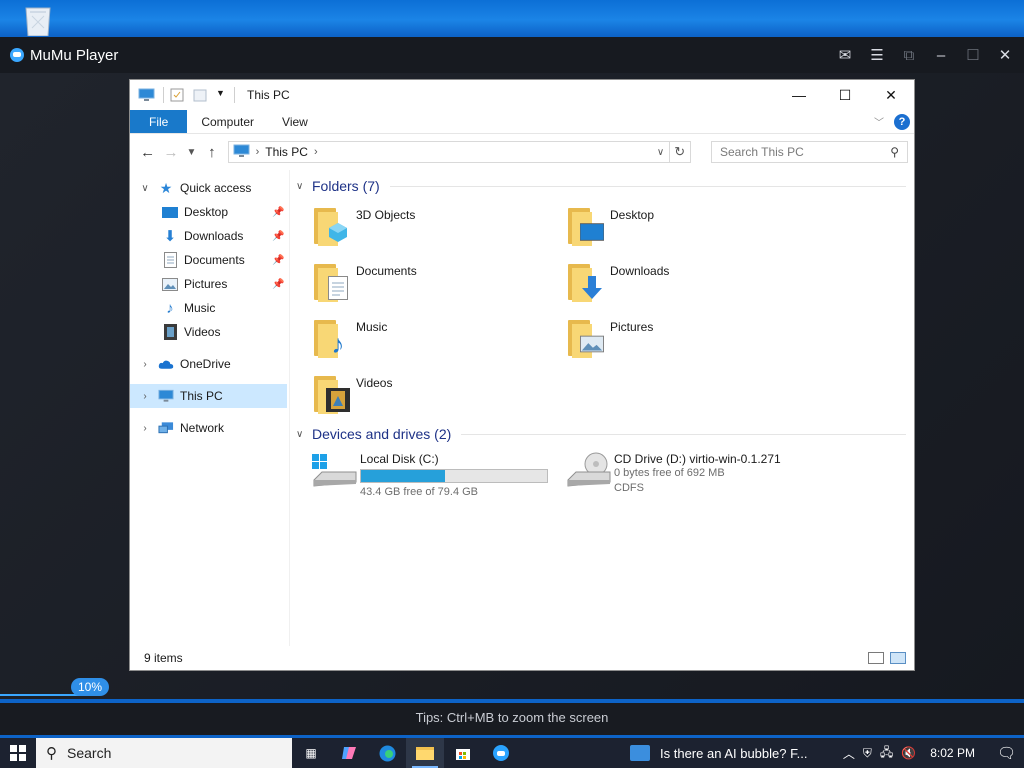 The width and height of the screenshot is (1024, 768). What do you see at coordinates (1005, 55) in the screenshot?
I see `close-icon: ✕` at bounding box center [1005, 55].